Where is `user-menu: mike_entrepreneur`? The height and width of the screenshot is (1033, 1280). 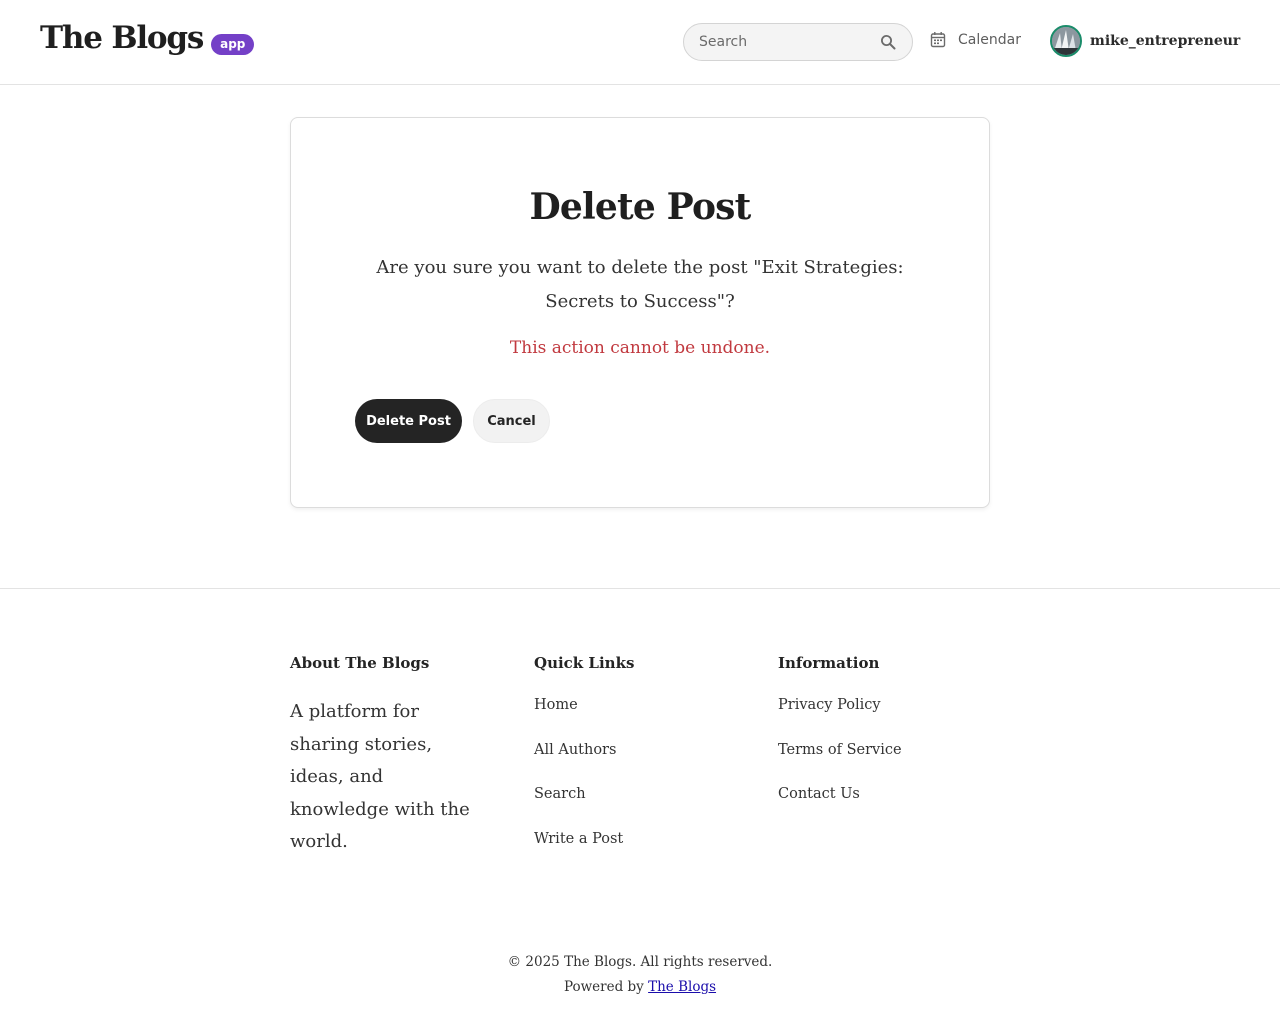 user-menu: mike_entrepreneur is located at coordinates (1145, 41).